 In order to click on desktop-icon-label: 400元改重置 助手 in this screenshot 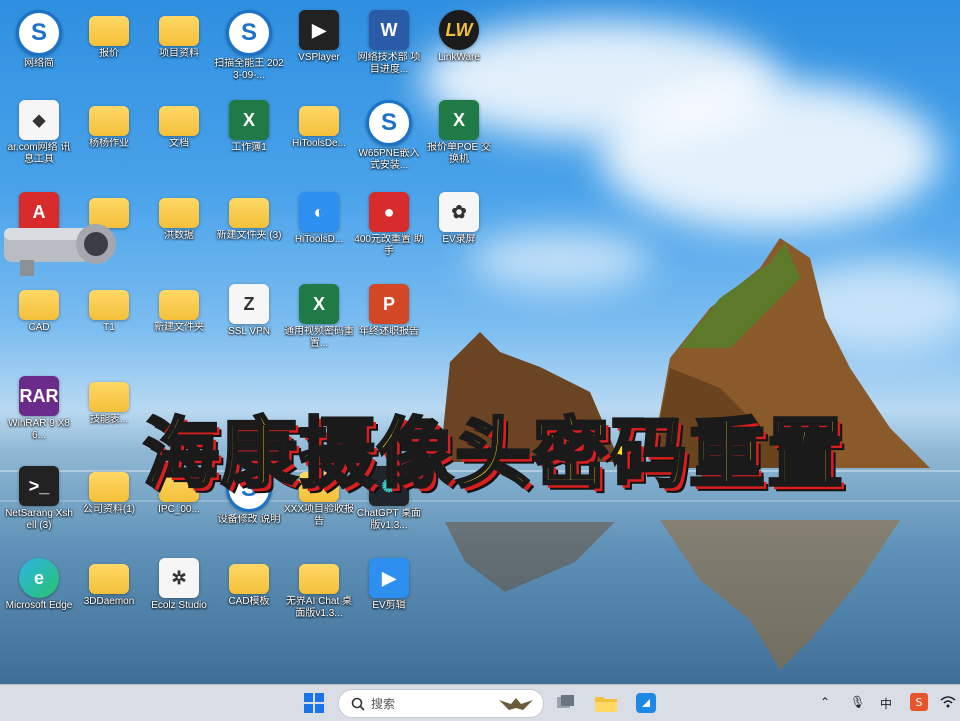, I will do `click(389, 245)`.